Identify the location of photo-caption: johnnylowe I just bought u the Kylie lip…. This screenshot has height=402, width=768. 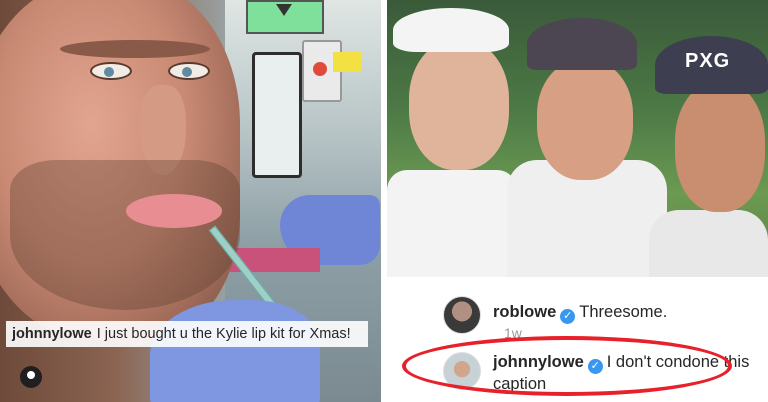
(187, 334).